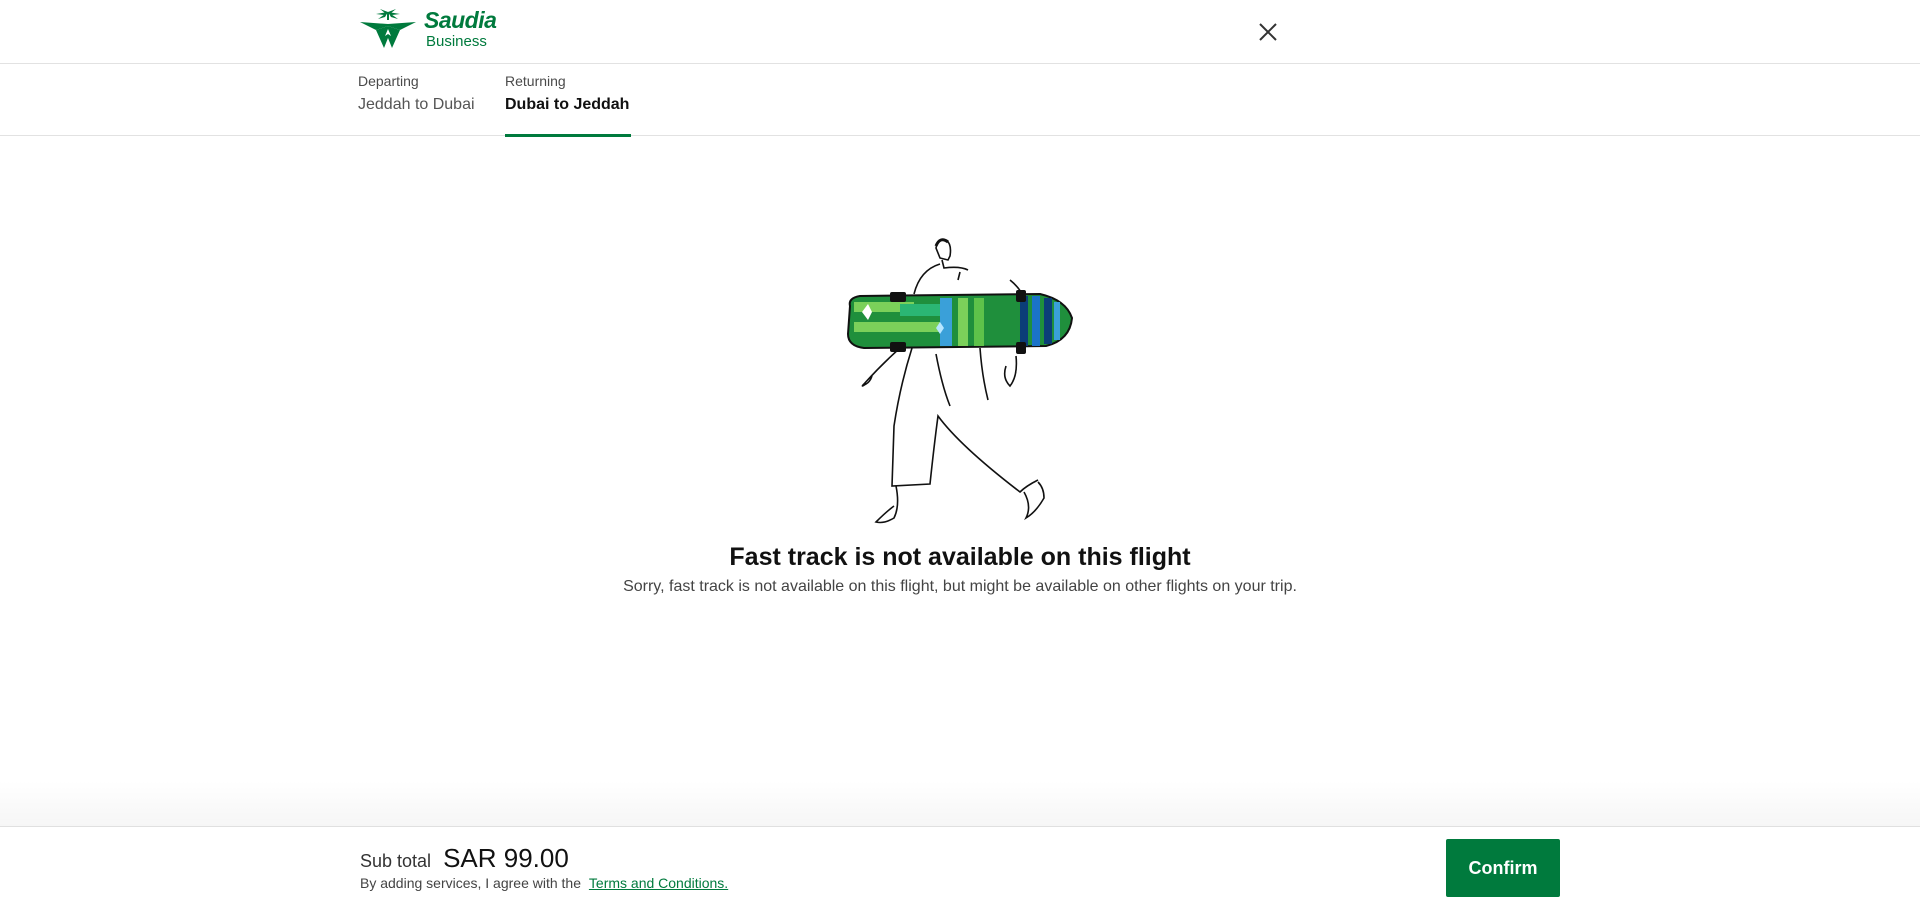  I want to click on terms-link: Terms and Conditions., so click(658, 883).